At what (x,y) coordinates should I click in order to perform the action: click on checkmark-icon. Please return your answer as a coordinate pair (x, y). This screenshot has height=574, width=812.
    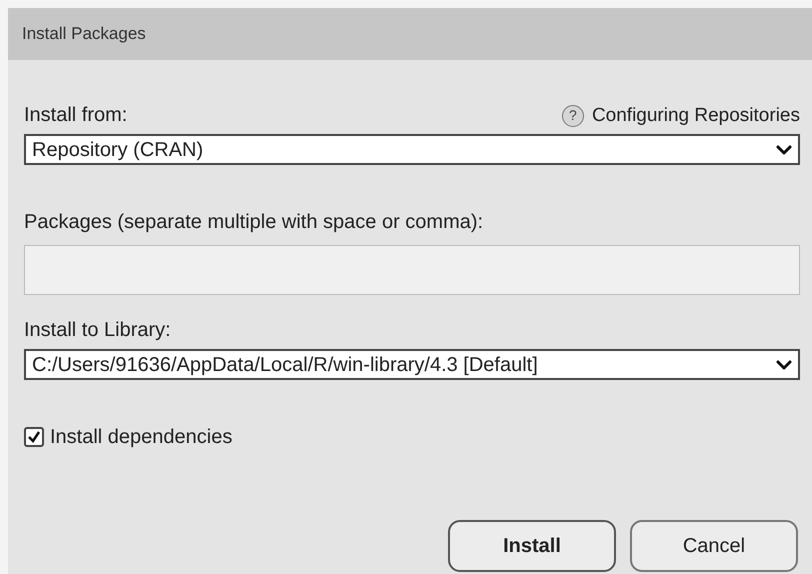
    Looking at the image, I should click on (34, 437).